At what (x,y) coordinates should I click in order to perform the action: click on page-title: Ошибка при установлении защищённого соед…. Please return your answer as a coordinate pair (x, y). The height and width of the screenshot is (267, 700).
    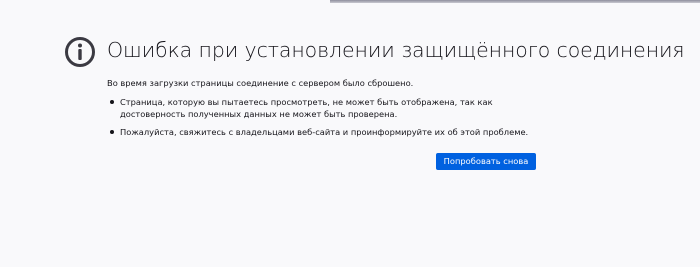
    Looking at the image, I should click on (396, 50).